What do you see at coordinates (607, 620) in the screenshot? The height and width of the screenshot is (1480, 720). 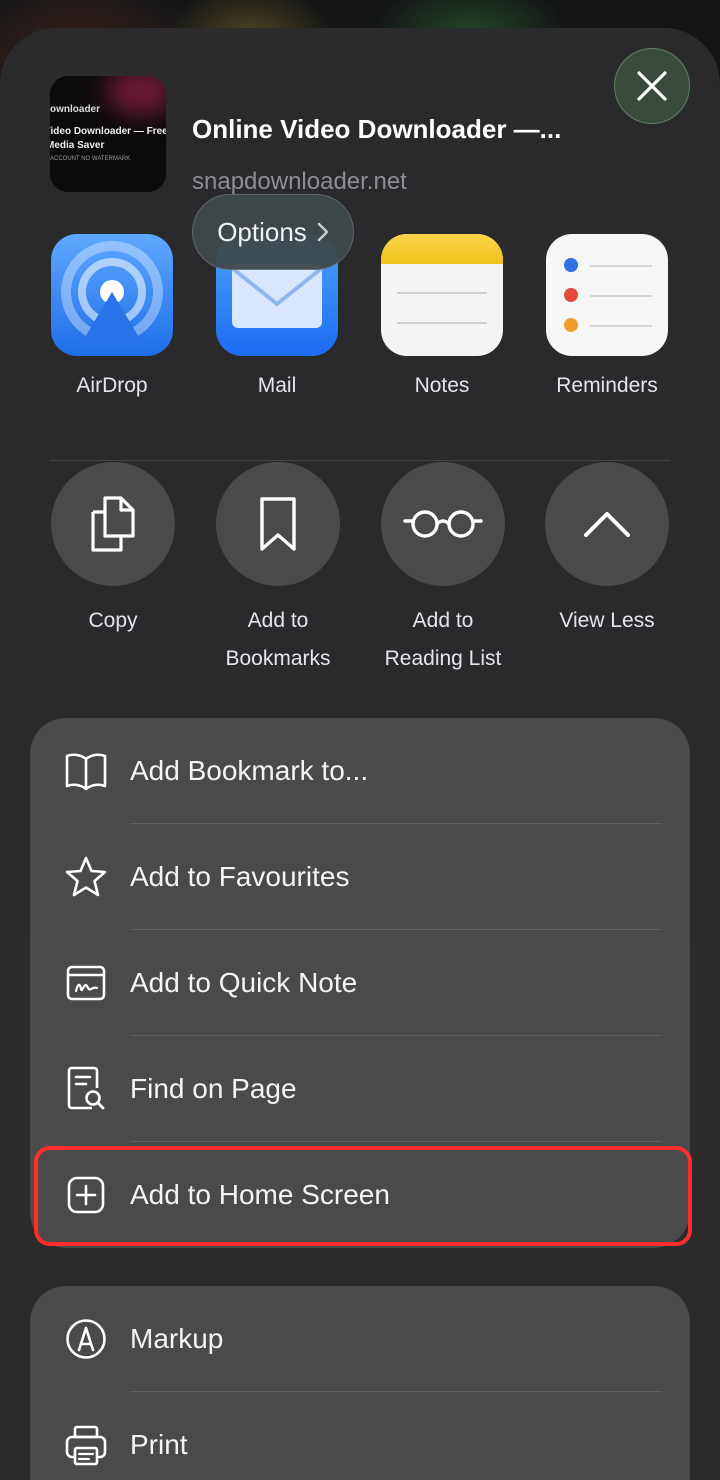 I see `action-label: View Less` at bounding box center [607, 620].